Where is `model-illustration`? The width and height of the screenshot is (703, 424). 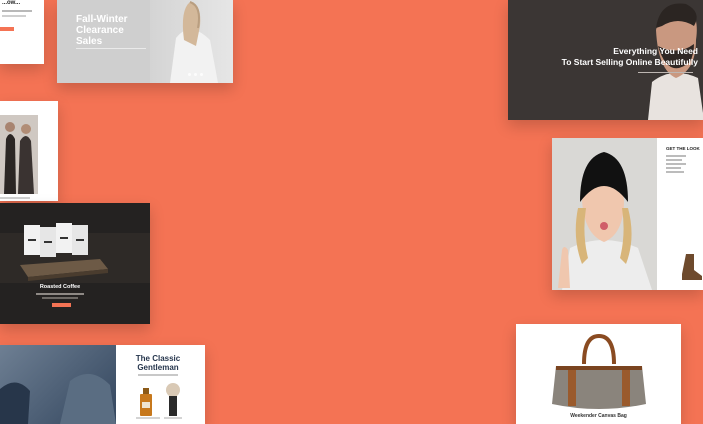
model-illustration is located at coordinates (194, 42).